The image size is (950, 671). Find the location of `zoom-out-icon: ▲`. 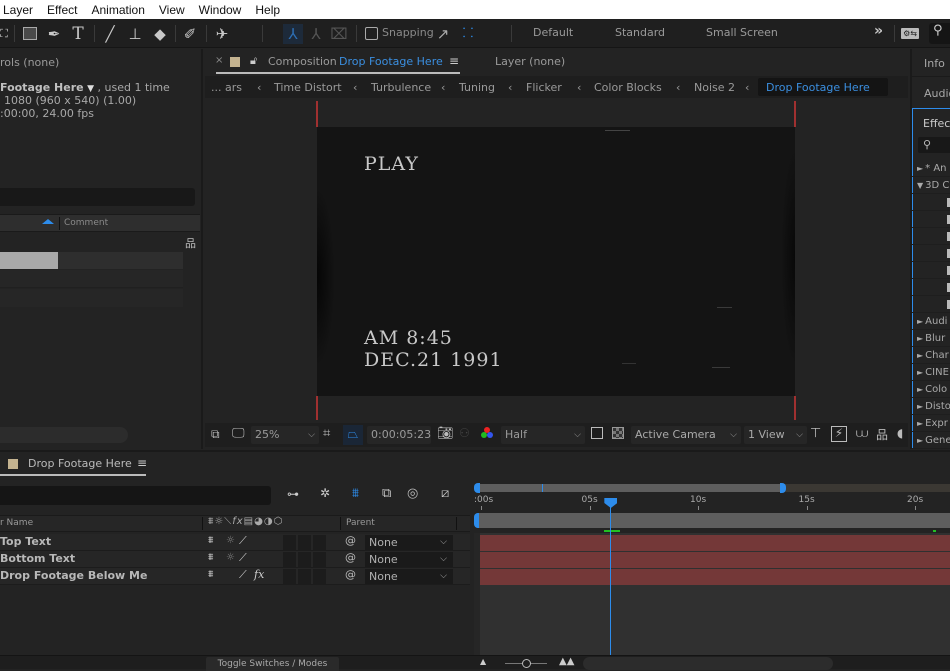

zoom-out-icon: ▲ is located at coordinates (483, 661).